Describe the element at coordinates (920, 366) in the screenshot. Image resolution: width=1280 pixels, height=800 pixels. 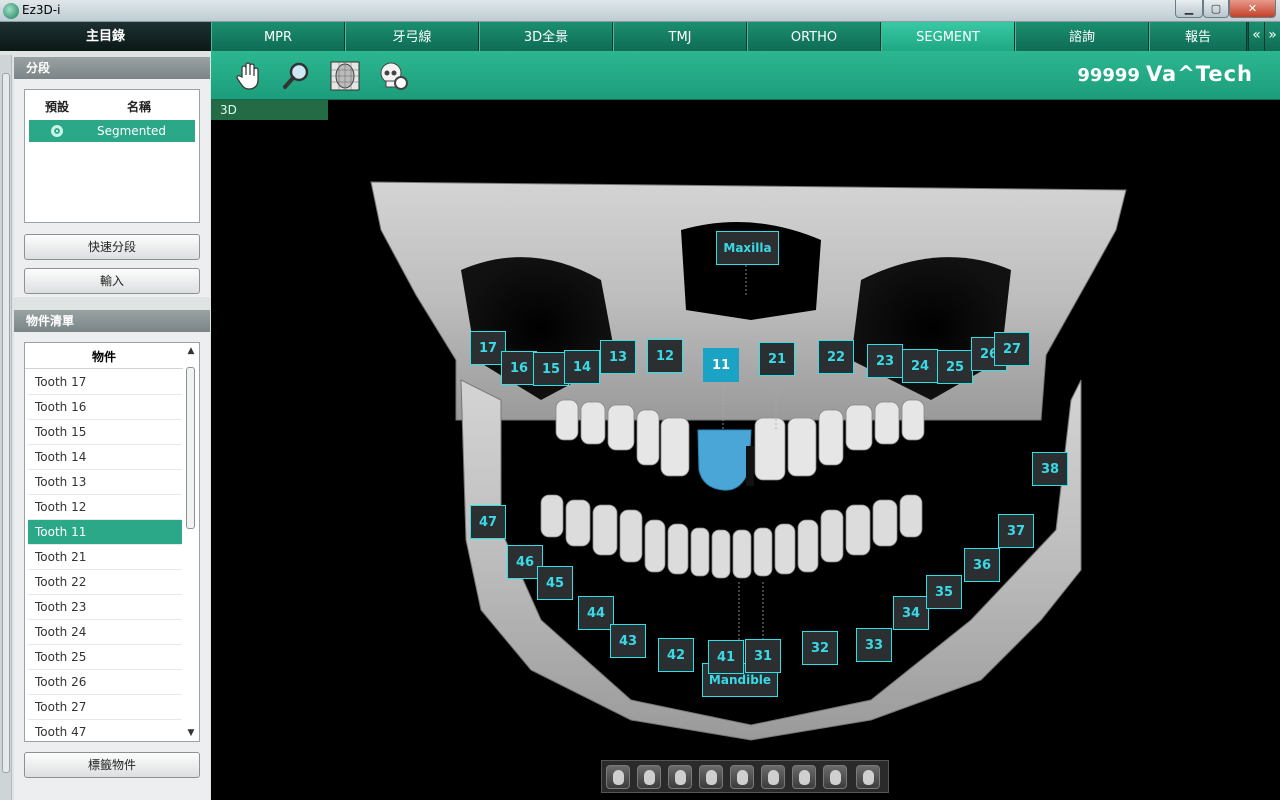
I see `tooth-label-24: 24` at that location.